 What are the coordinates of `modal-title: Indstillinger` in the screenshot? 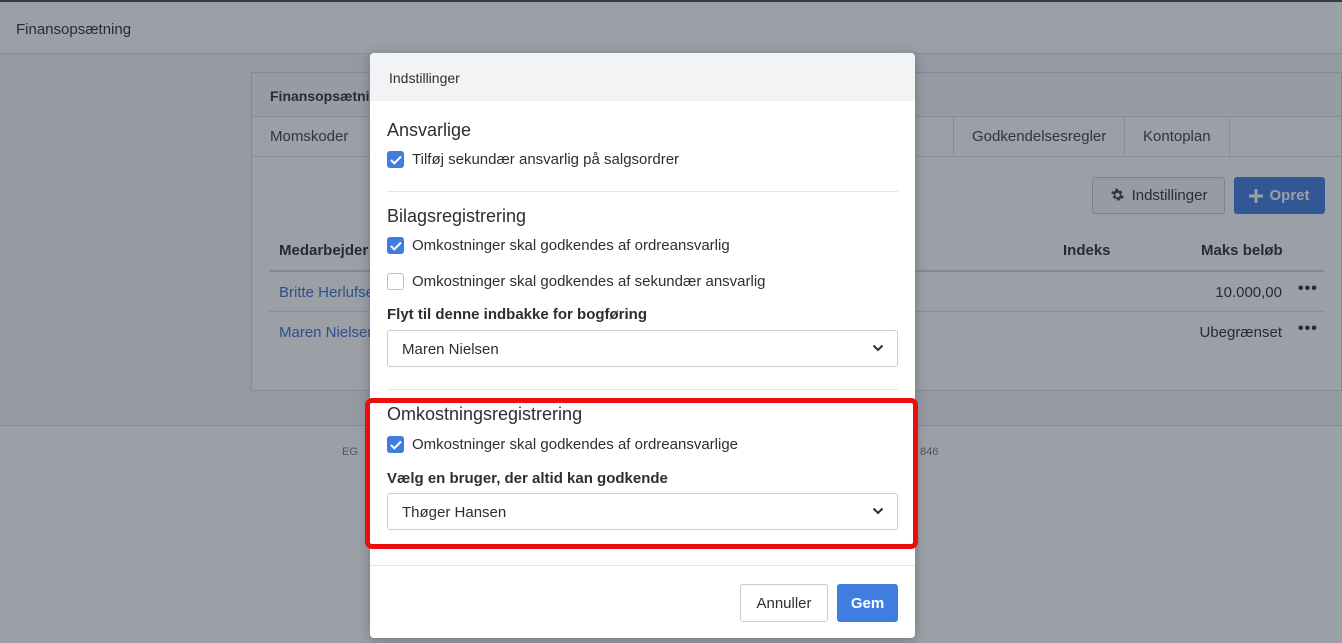 It's located at (424, 78).